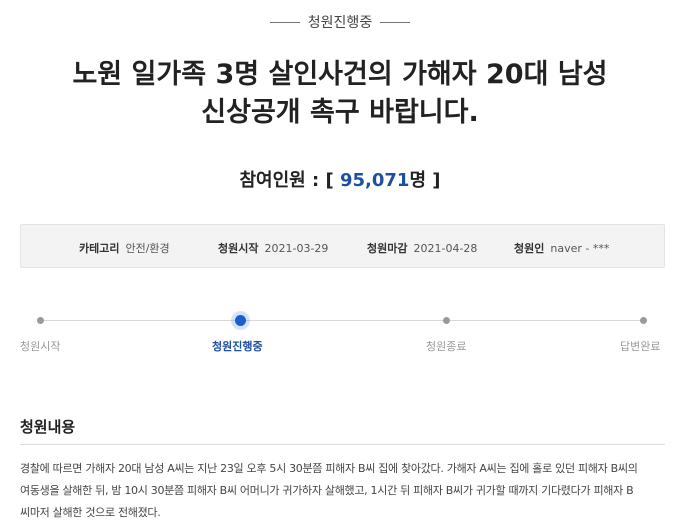 This screenshot has height=530, width=680. Describe the element at coordinates (40, 346) in the screenshot. I see `progress-step-start: 청원시작` at that location.